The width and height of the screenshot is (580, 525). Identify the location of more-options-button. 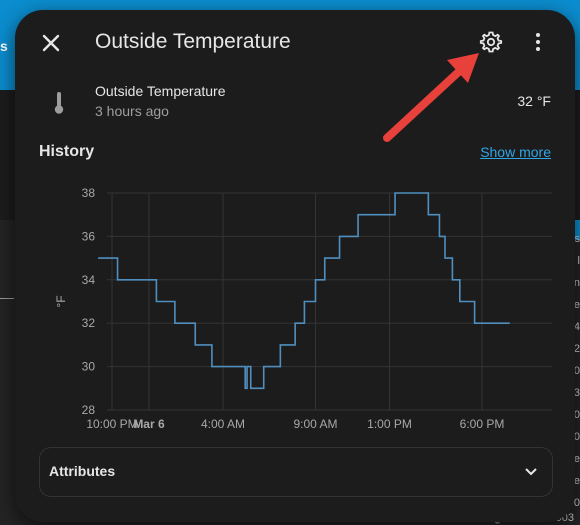
(538, 42).